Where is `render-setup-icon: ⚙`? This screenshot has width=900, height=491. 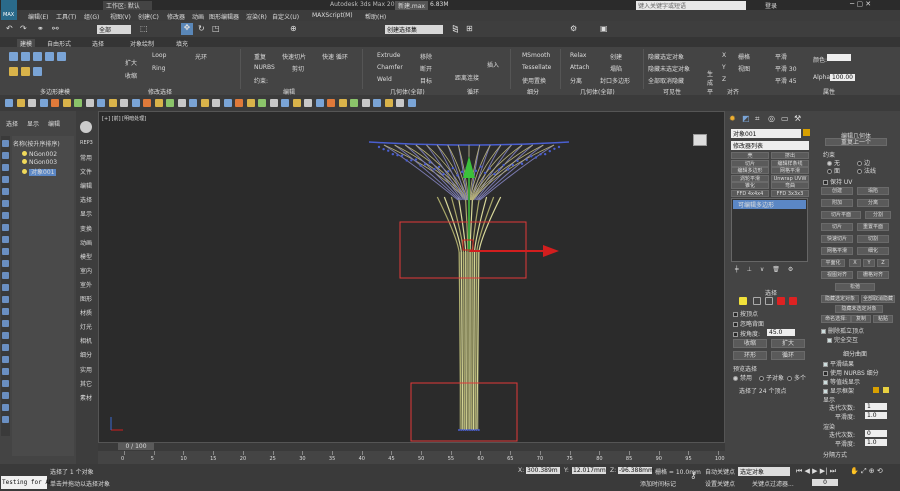 render-setup-icon: ⚙ is located at coordinates (573, 28).